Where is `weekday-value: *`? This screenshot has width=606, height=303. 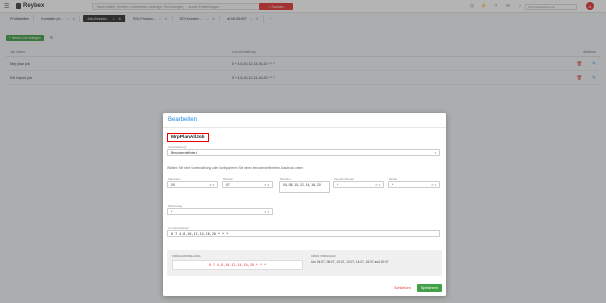 weekday-value: * is located at coordinates (172, 211).